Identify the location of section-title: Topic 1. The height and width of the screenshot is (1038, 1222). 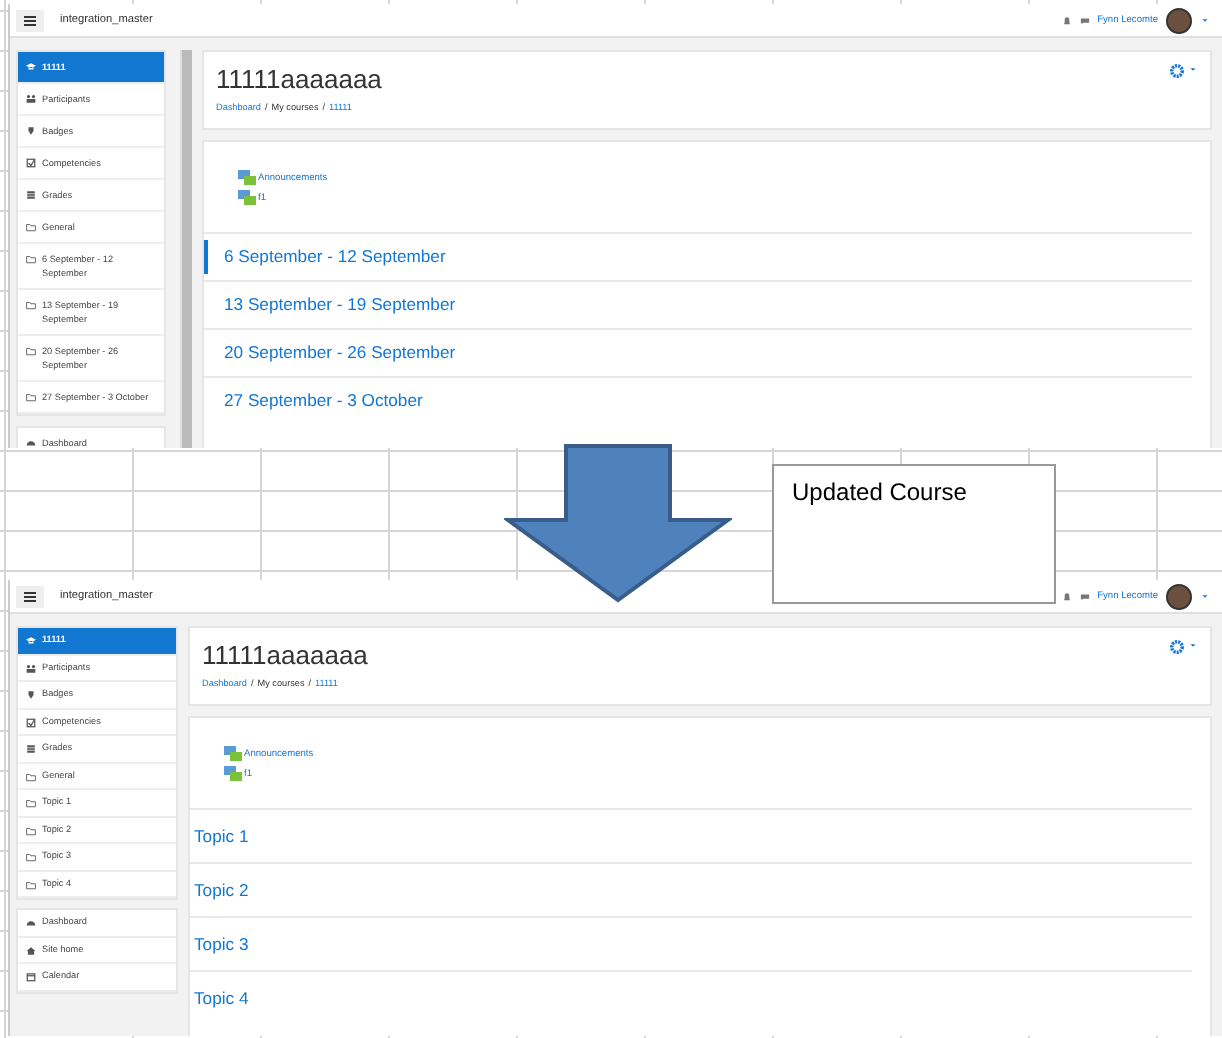
(691, 836).